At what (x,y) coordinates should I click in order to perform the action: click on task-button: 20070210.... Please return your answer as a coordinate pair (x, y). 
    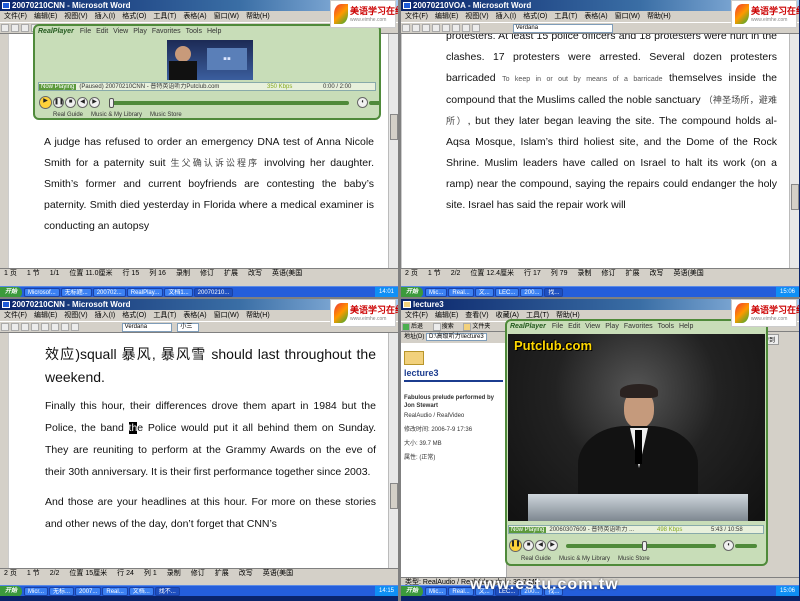
    Looking at the image, I should click on (213, 292).